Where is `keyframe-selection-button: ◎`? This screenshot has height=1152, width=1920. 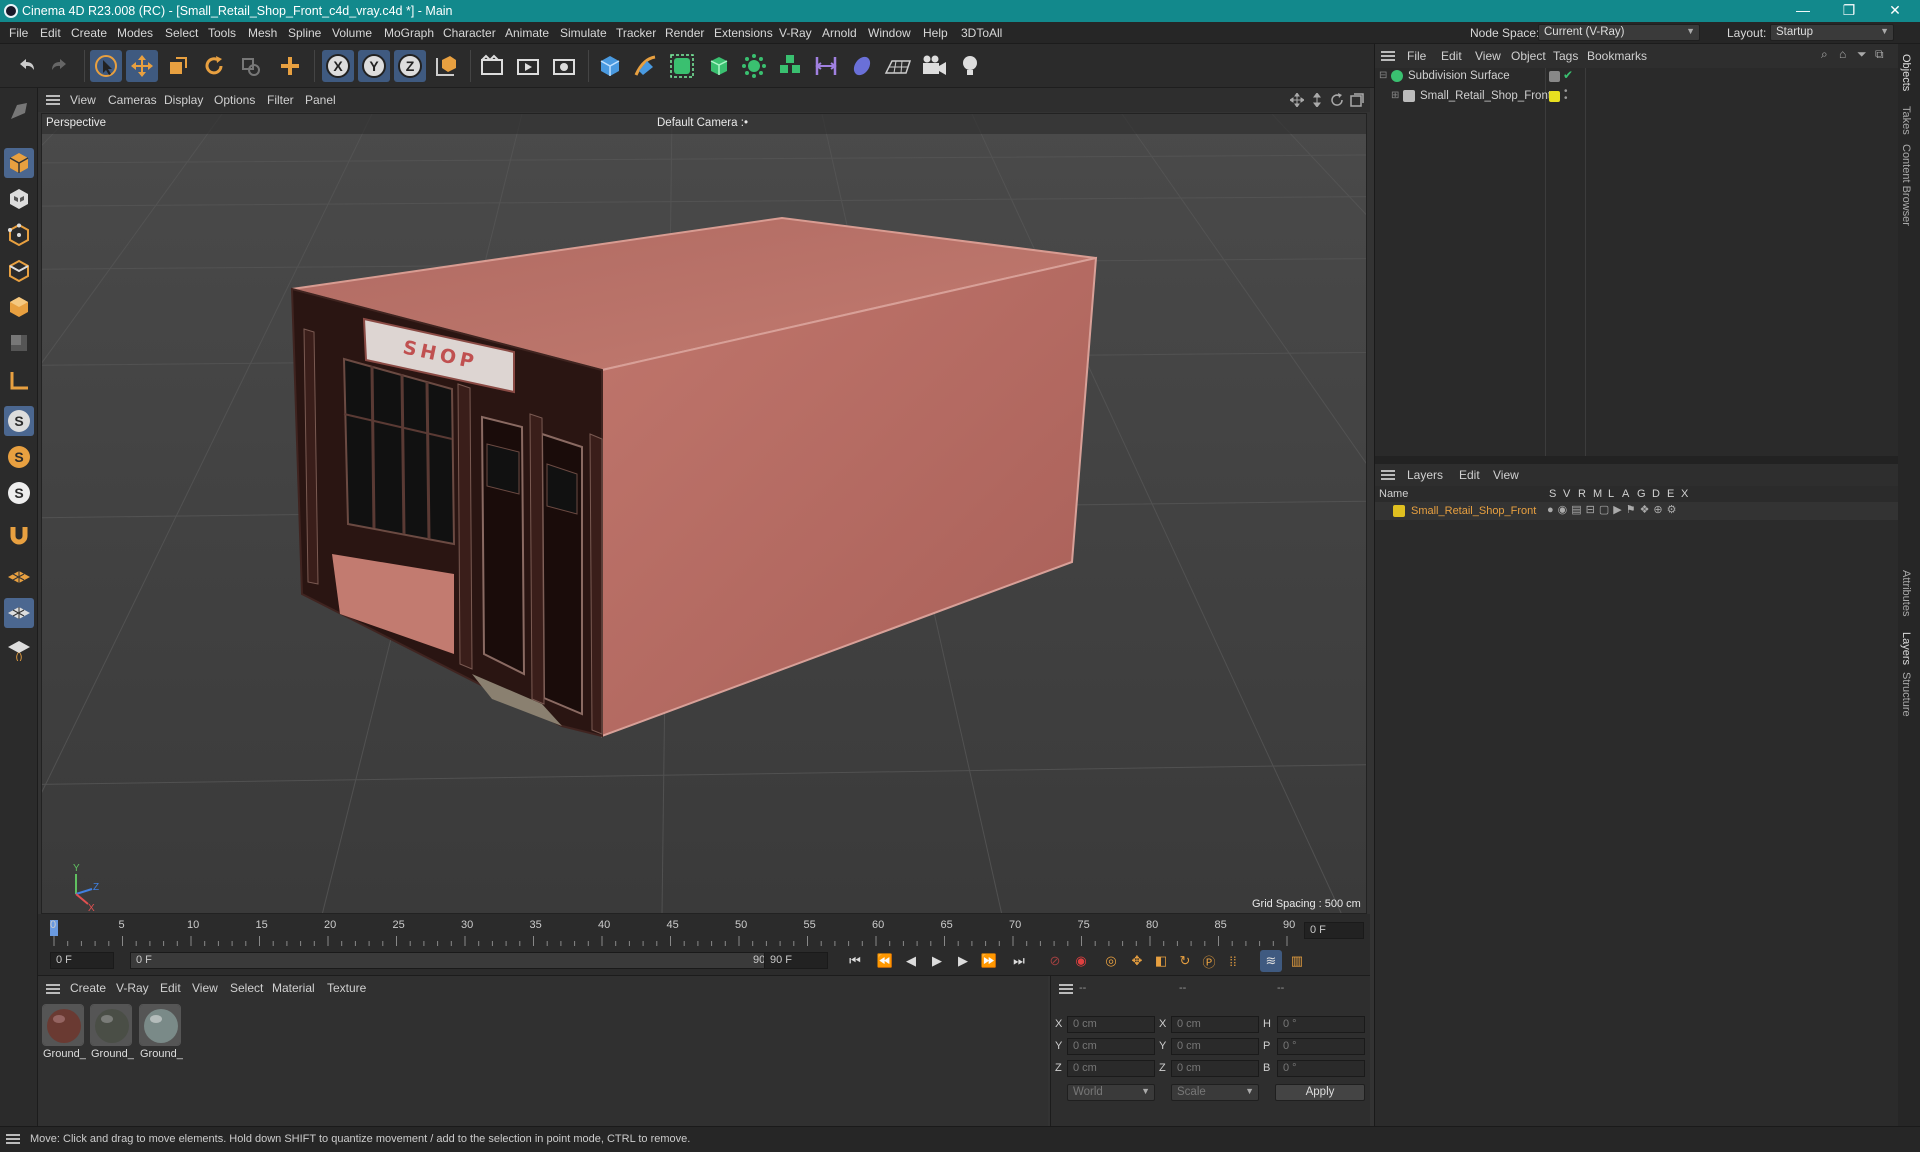
keyframe-selection-button: ◎ is located at coordinates (1111, 961).